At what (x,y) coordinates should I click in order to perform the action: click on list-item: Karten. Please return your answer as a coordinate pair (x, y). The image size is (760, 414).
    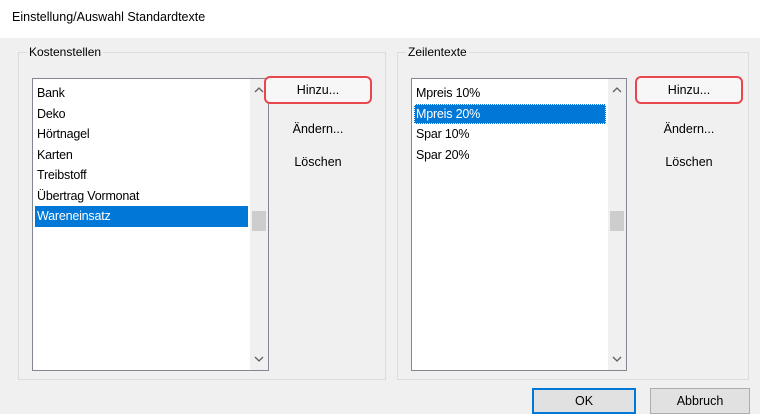
    Looking at the image, I should click on (141, 155).